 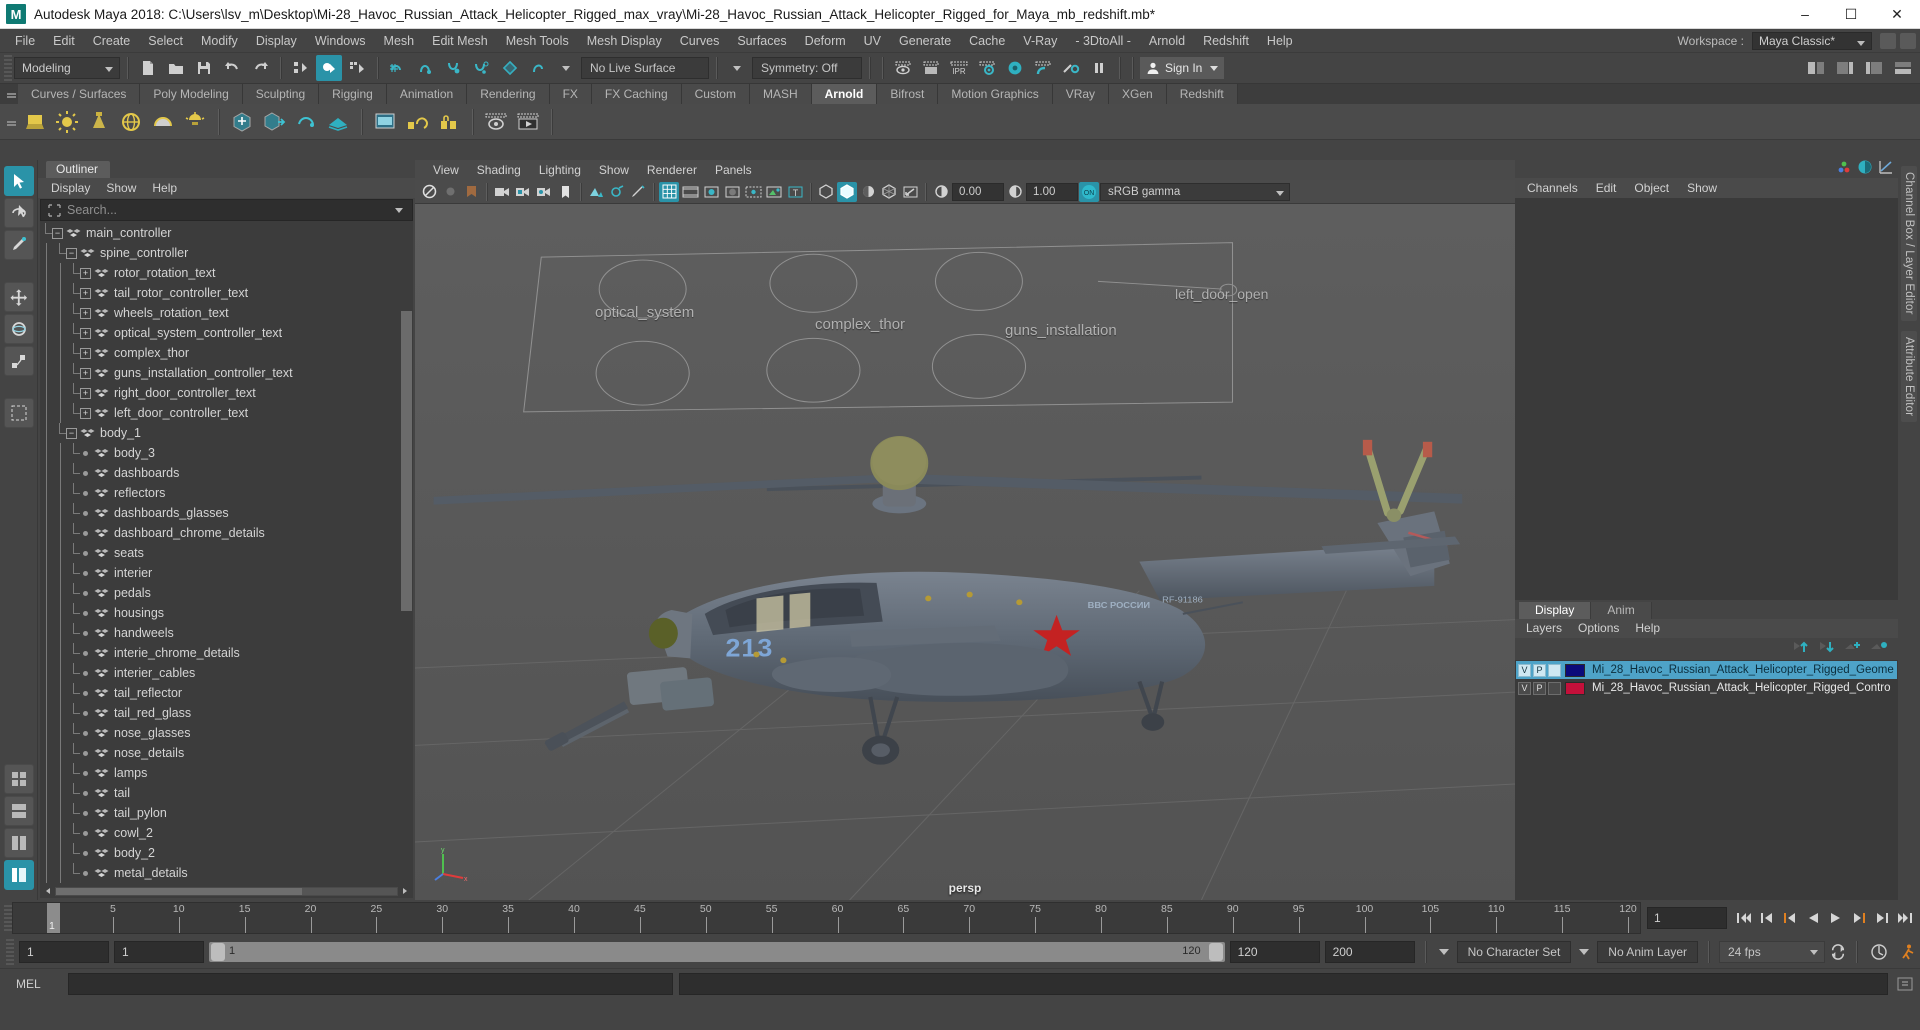 What do you see at coordinates (1369, 952) in the screenshot?
I see `playback-end-field: 200` at bounding box center [1369, 952].